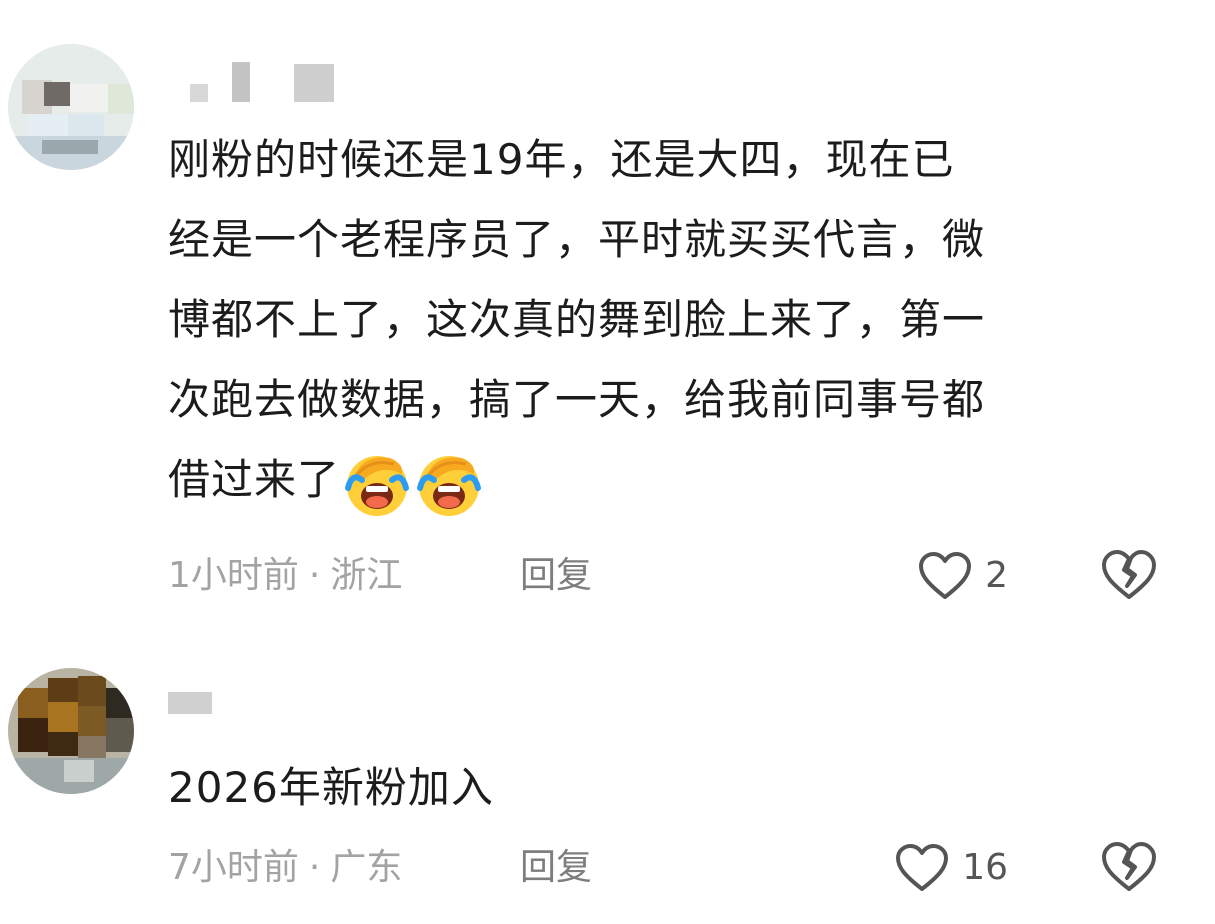  Describe the element at coordinates (233, 867) in the screenshot. I see `comment-time: 7小时前` at that location.